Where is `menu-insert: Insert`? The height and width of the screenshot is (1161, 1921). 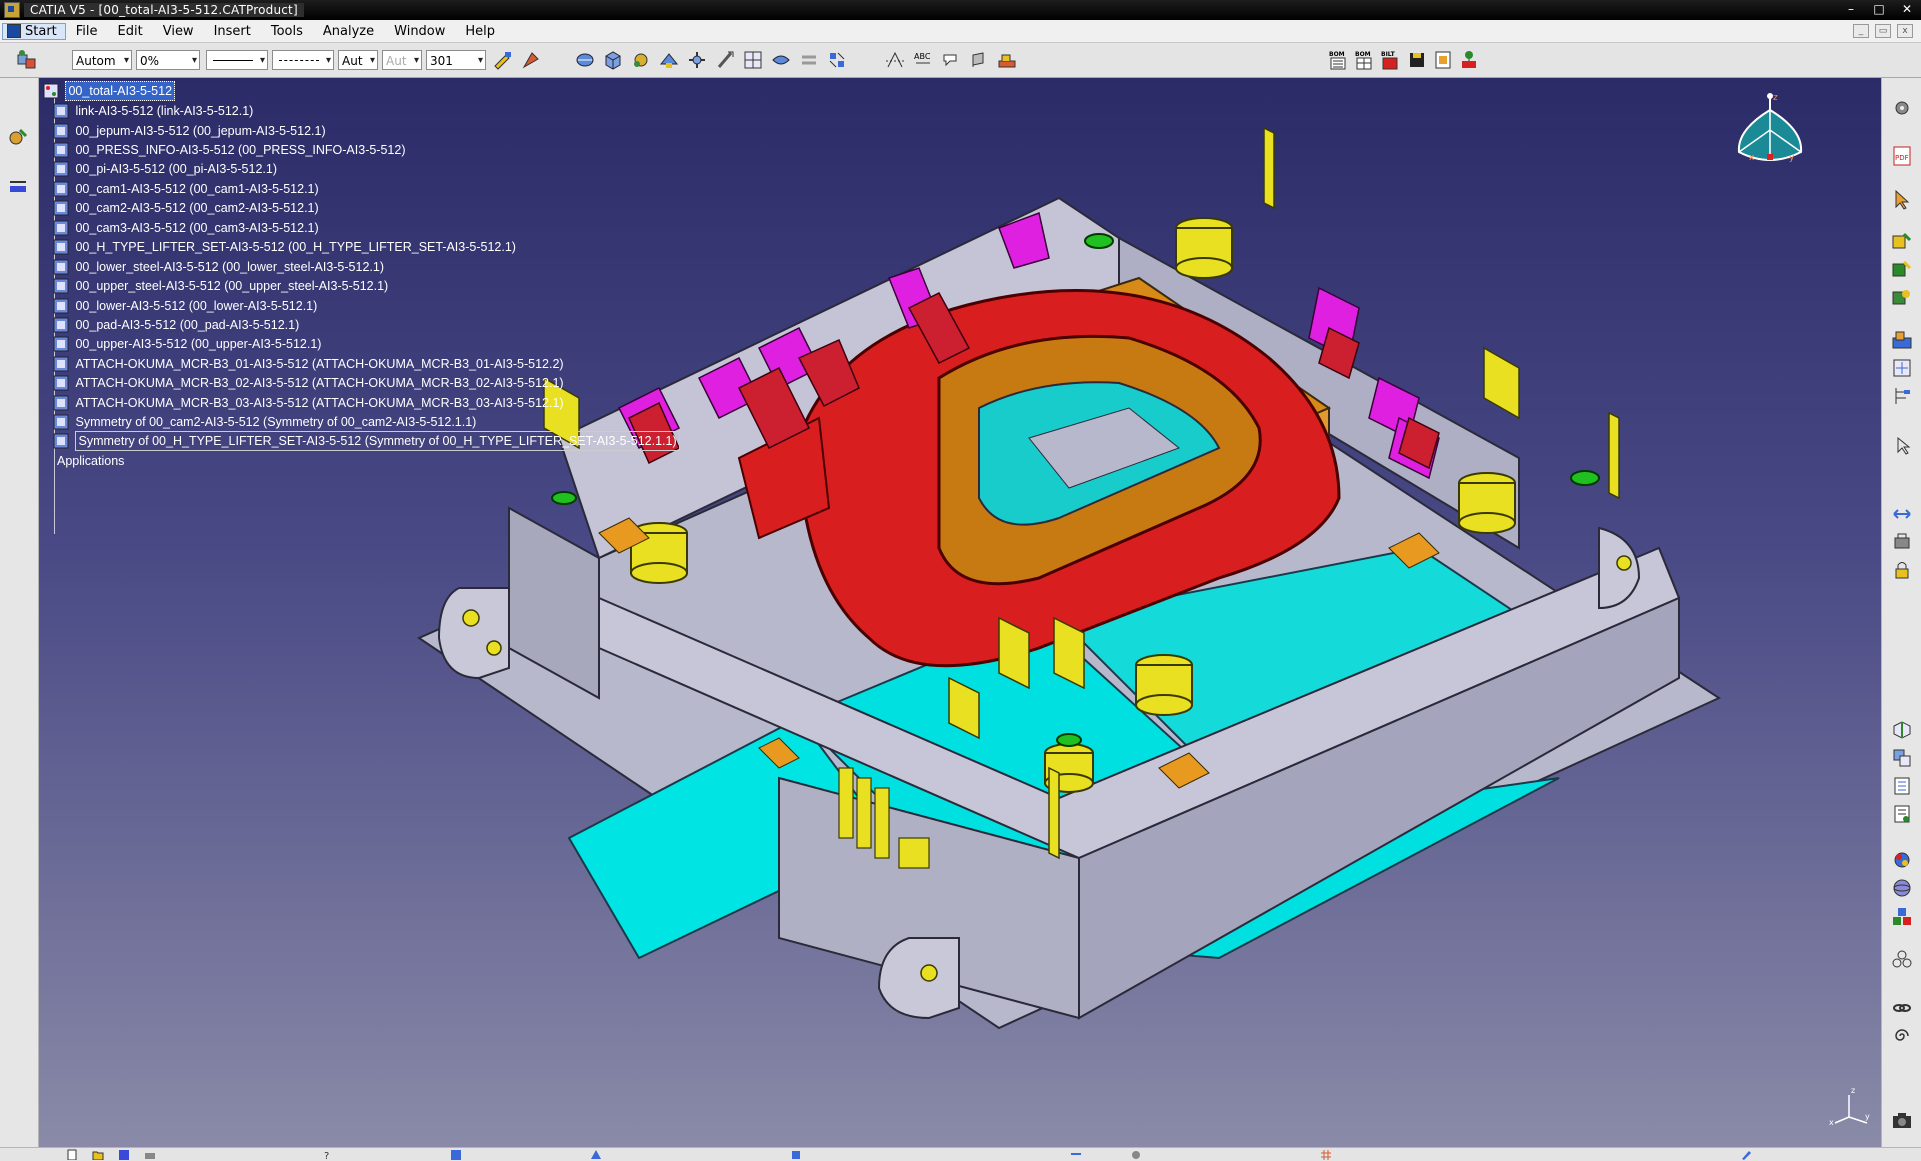
menu-insert: Insert is located at coordinates (232, 31).